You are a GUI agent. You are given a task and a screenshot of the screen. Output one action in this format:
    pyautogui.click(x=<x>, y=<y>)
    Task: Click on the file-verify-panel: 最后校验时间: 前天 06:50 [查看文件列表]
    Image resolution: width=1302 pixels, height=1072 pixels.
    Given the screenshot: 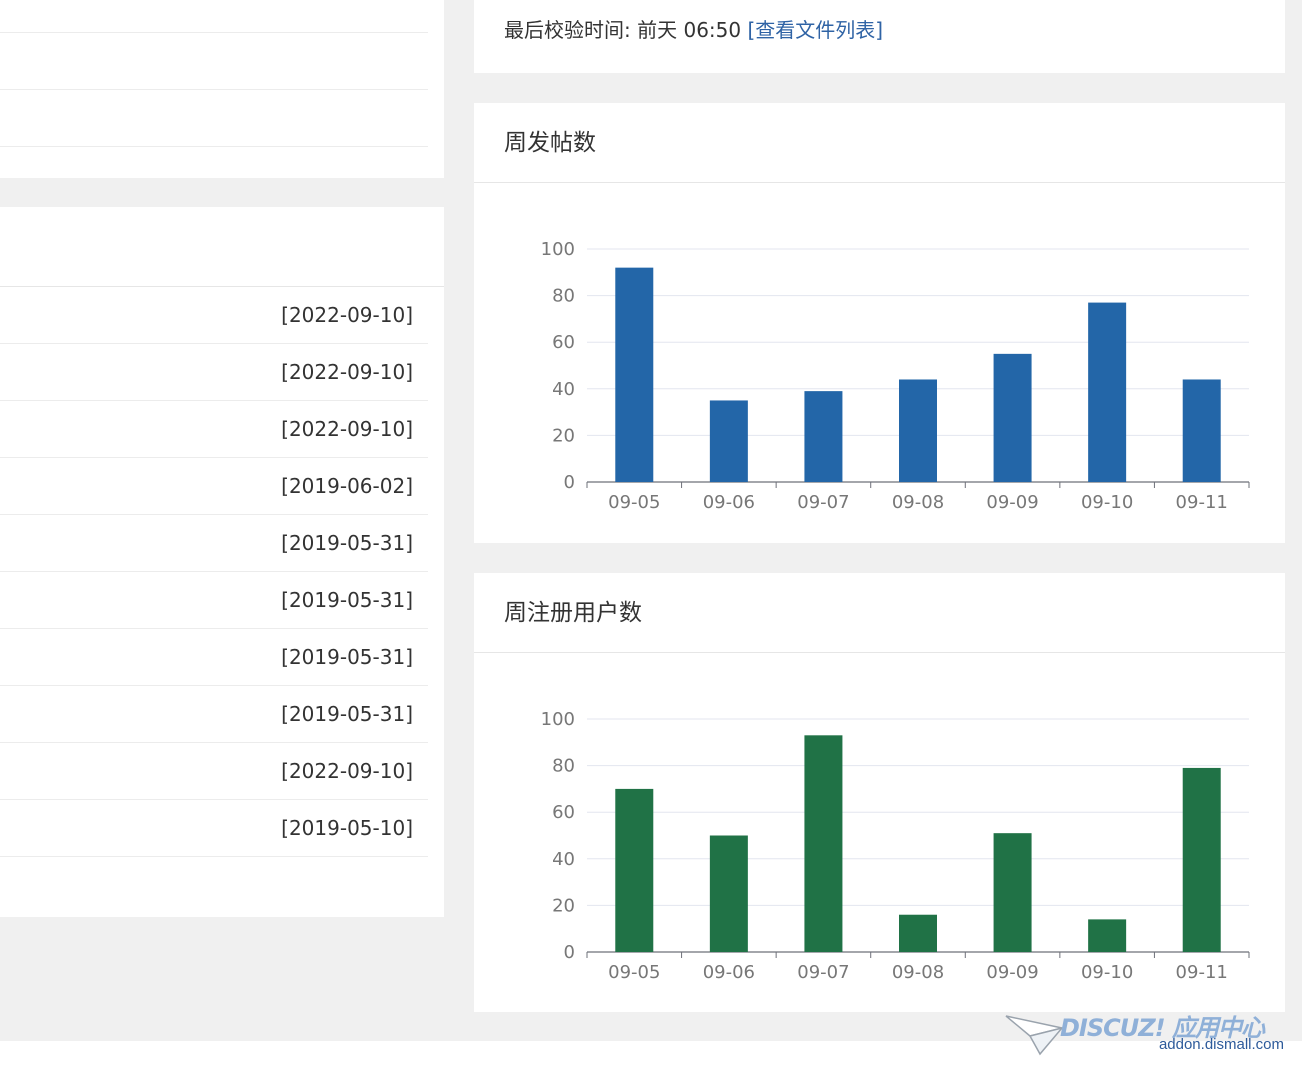 What is the action you would take?
    pyautogui.click(x=879, y=36)
    